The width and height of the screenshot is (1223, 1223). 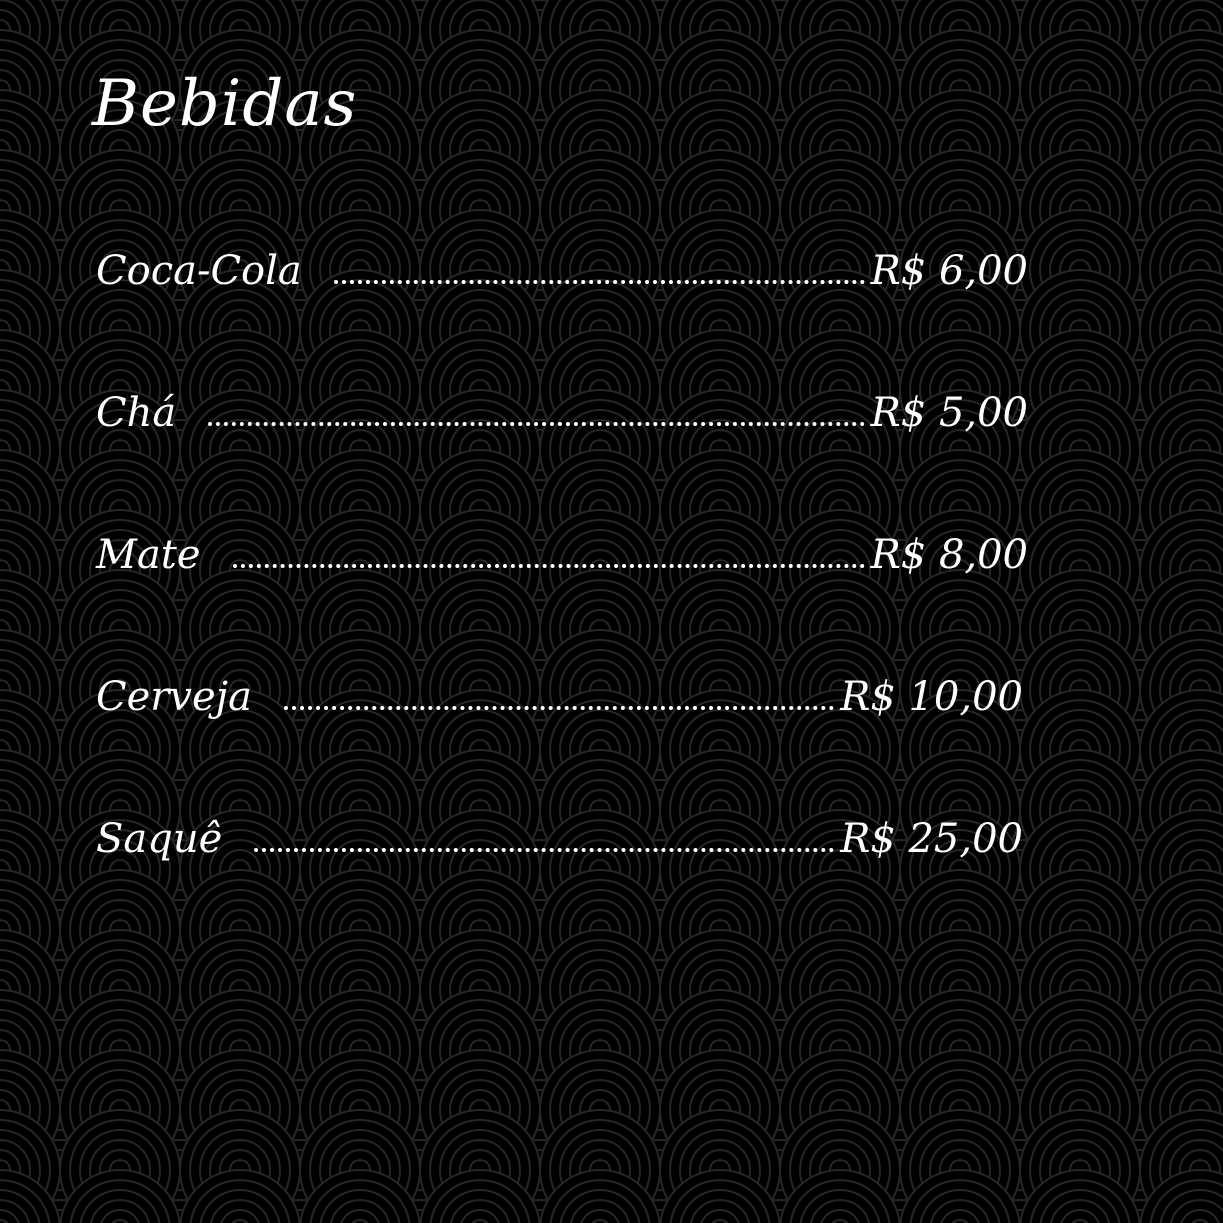 What do you see at coordinates (199, 271) in the screenshot?
I see `item-name: Coca-Cola` at bounding box center [199, 271].